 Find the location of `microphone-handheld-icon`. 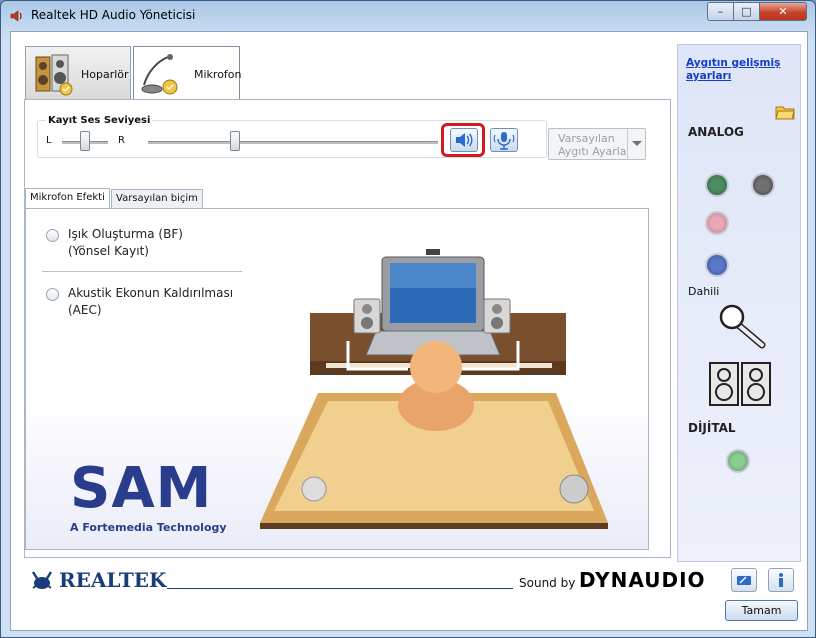

microphone-handheld-icon is located at coordinates (743, 326).